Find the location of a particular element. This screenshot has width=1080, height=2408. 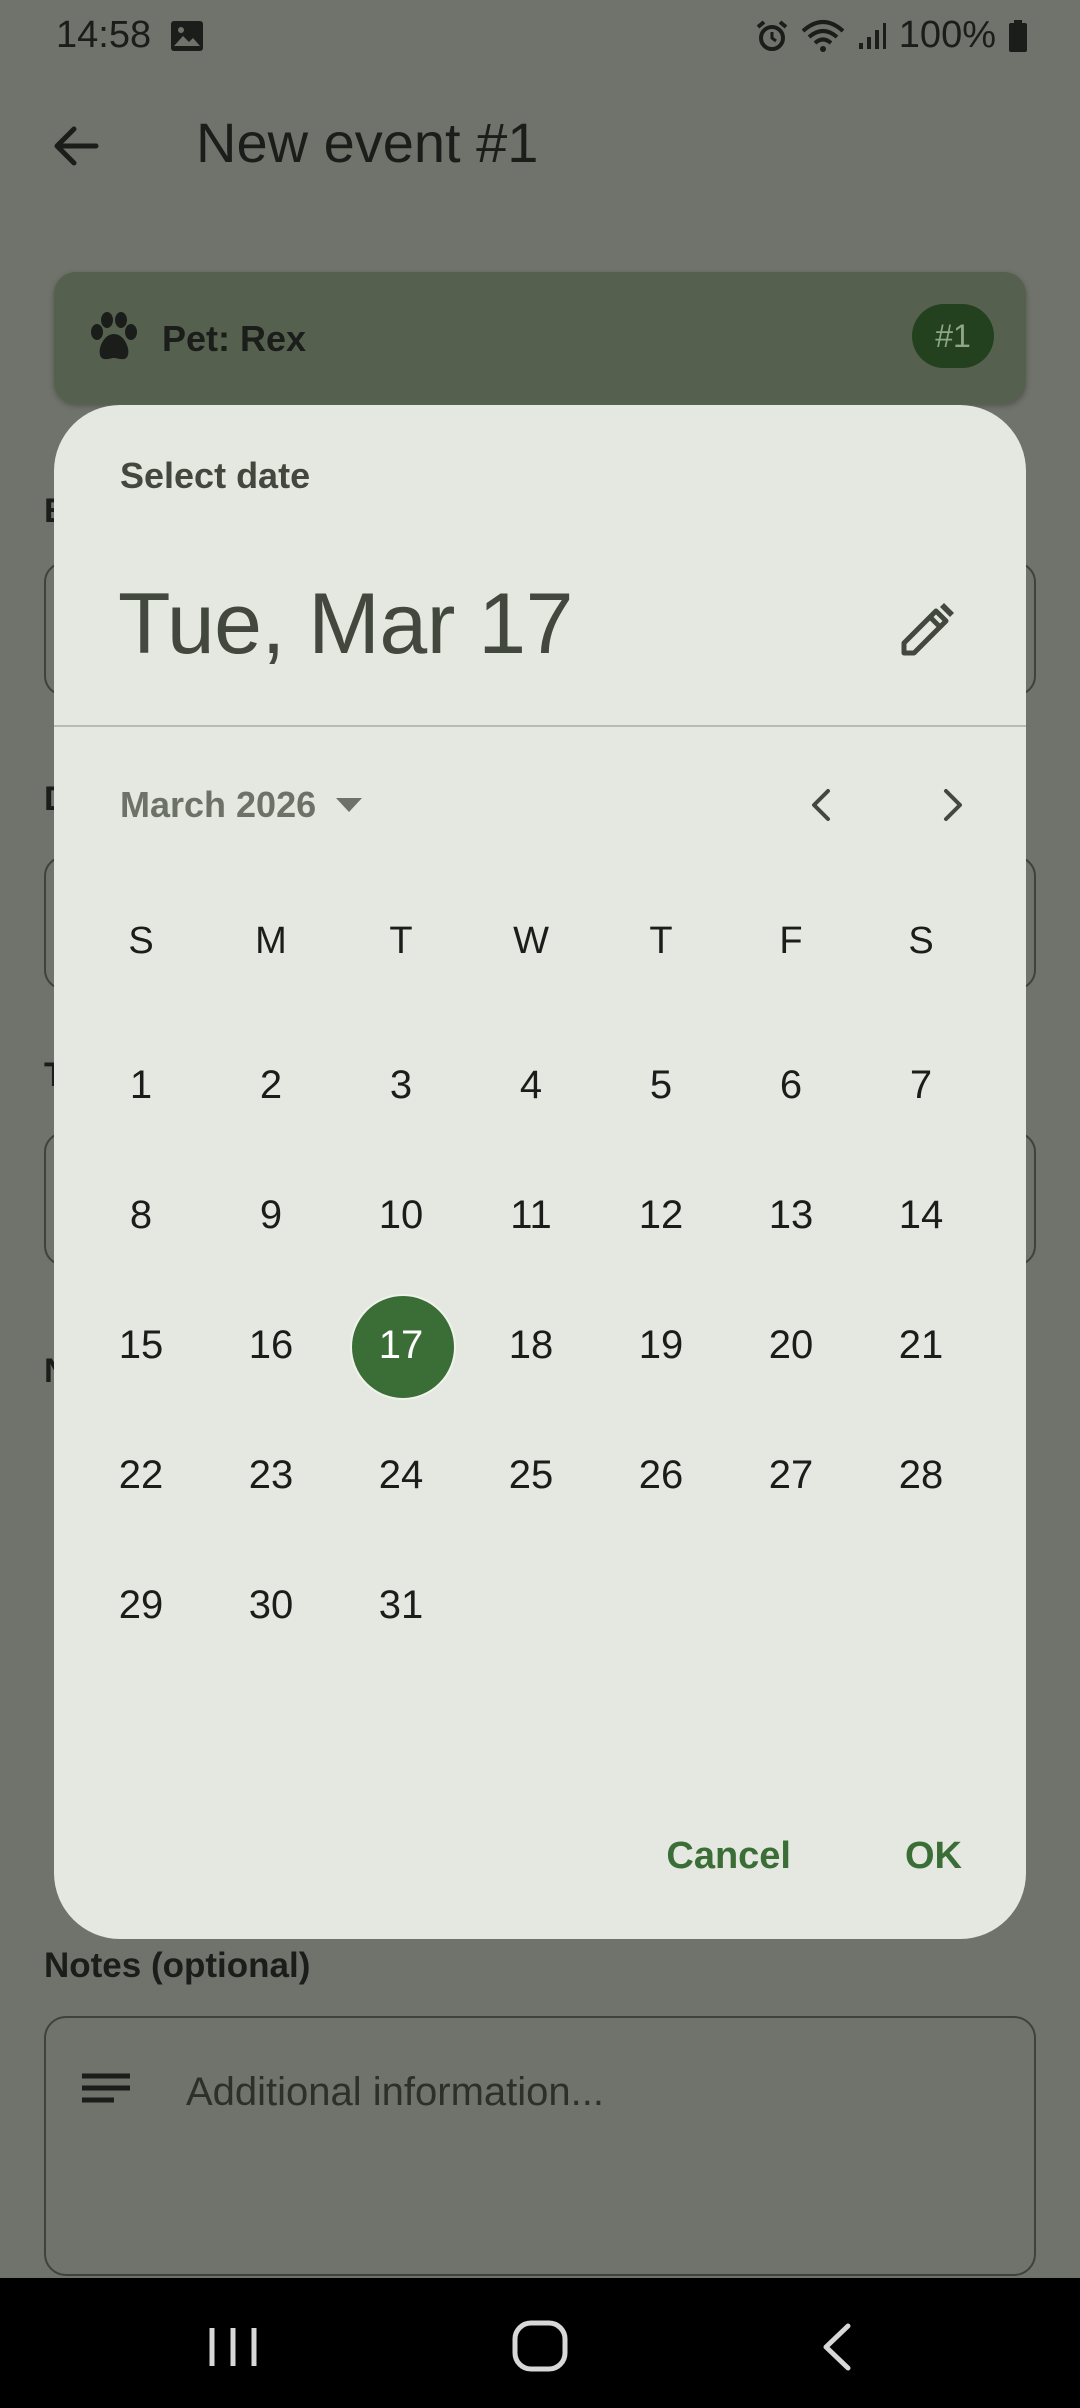

calendar-day-number: 31 is located at coordinates (401, 1604).